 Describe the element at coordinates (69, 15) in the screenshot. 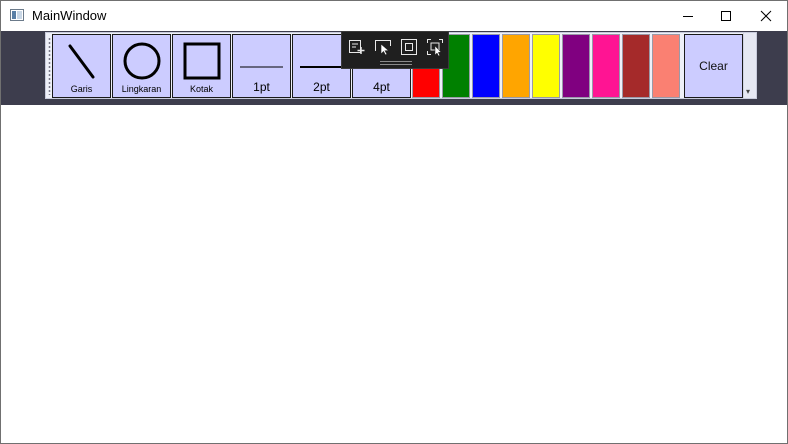

I see `window-title: MainWindow` at that location.